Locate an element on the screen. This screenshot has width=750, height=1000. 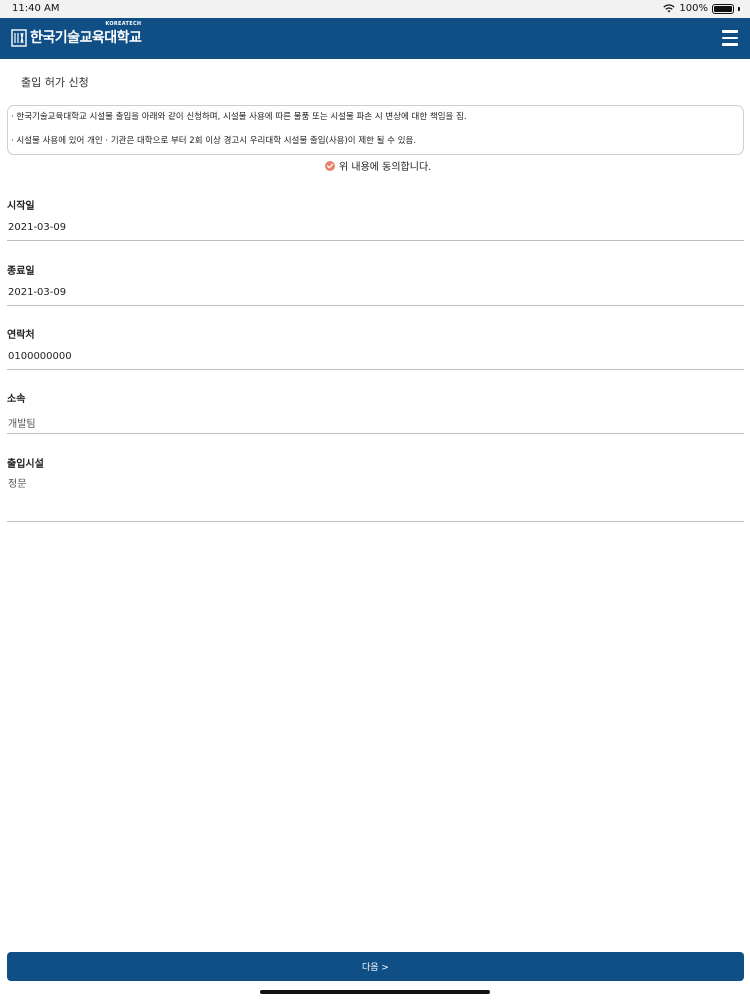
logo-text: KOREATECH 한국기술교육대학교 is located at coordinates (86, 34).